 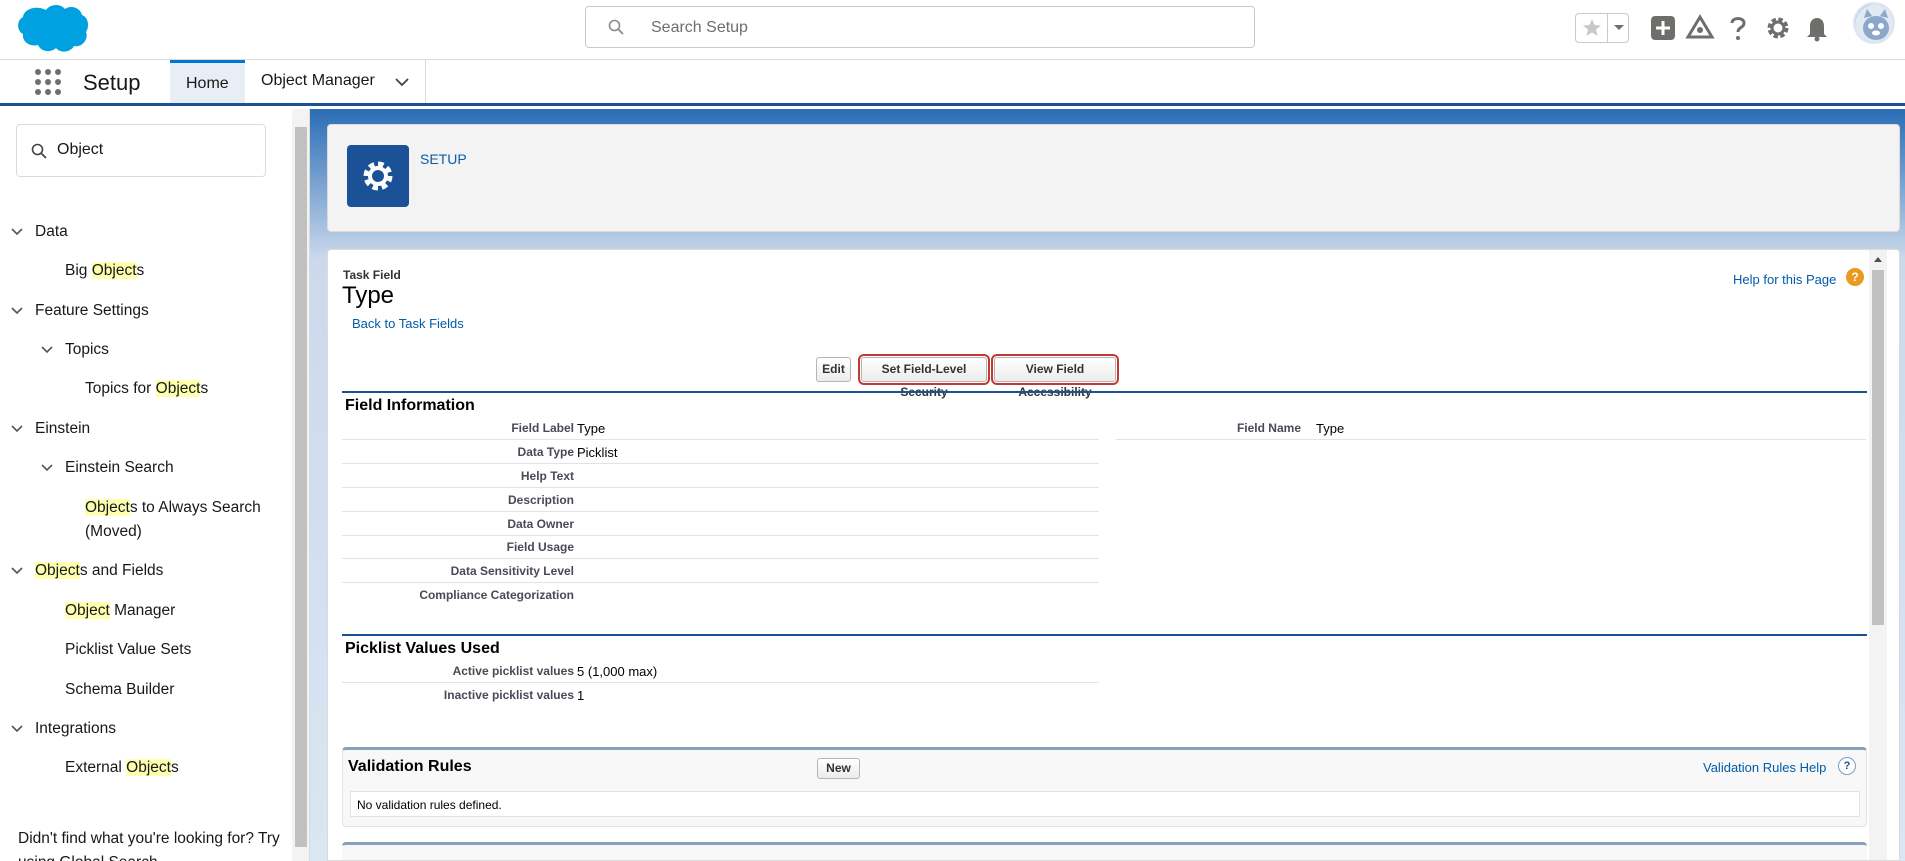 What do you see at coordinates (372, 275) in the screenshot?
I see `page-object-type: Task Field` at bounding box center [372, 275].